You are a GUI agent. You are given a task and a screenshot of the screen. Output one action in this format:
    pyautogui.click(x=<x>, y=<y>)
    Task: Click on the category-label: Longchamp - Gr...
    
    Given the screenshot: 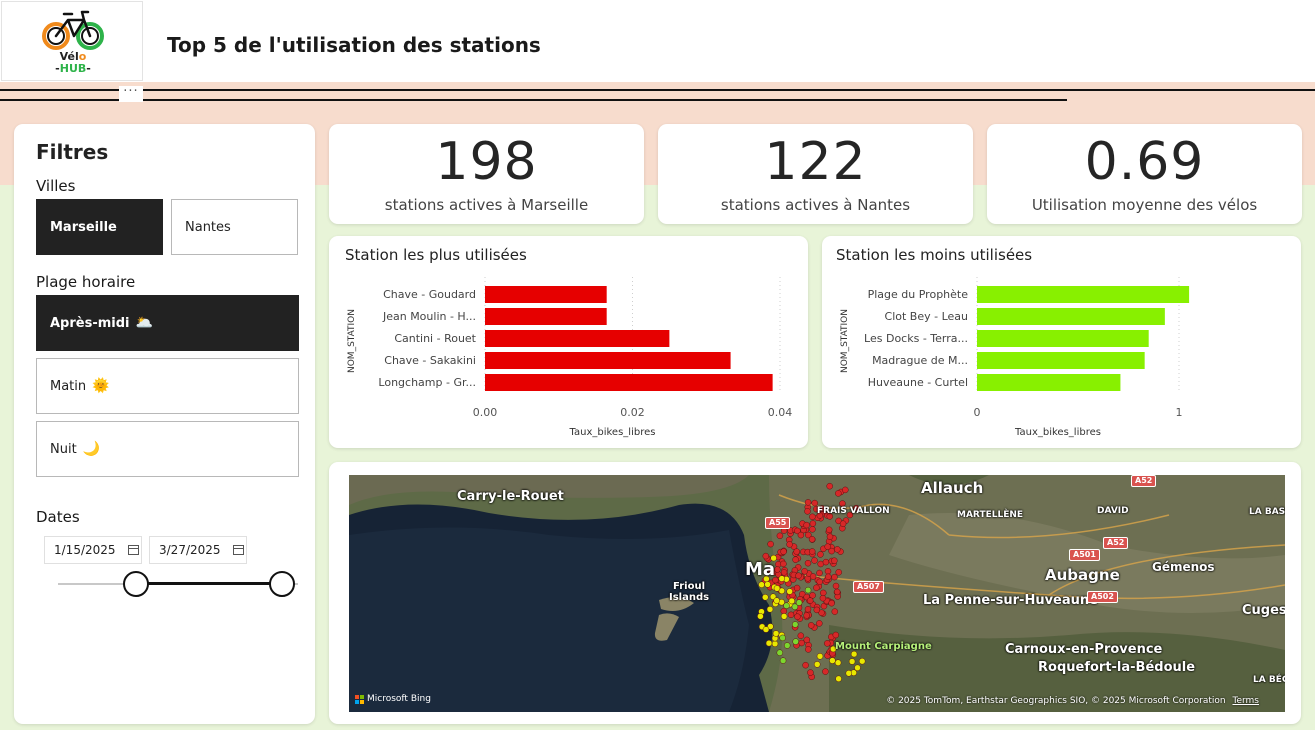 What is the action you would take?
    pyautogui.click(x=427, y=382)
    